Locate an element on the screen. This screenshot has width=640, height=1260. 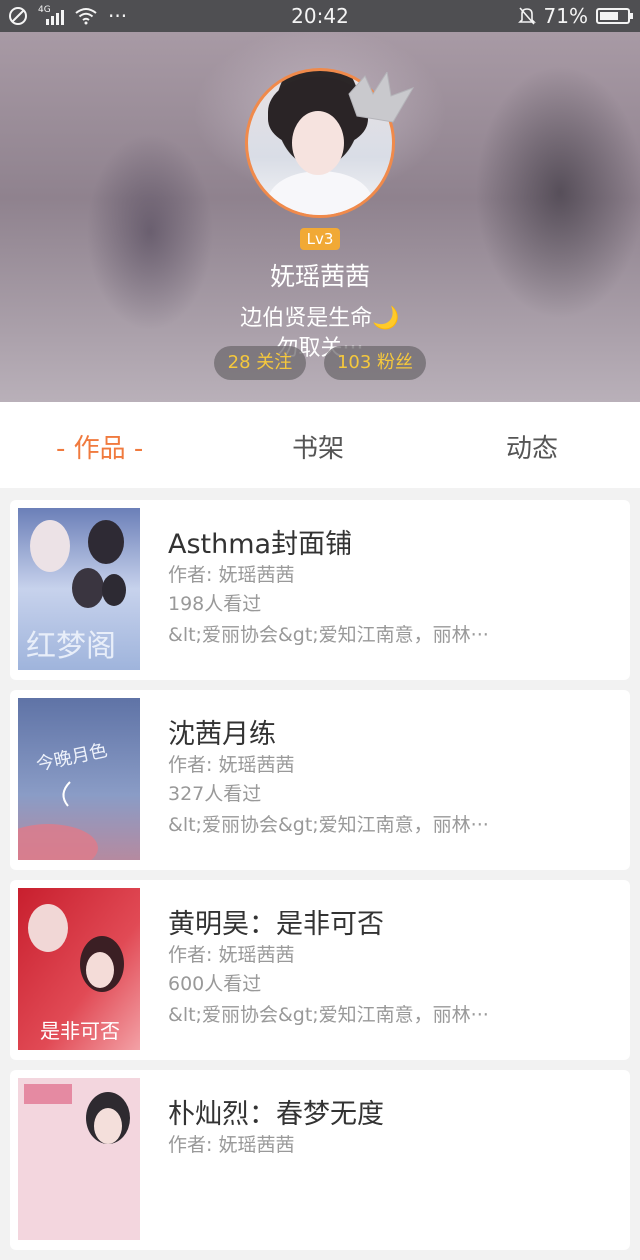
cover-title: 是非可否 is located at coordinates (80, 1031).